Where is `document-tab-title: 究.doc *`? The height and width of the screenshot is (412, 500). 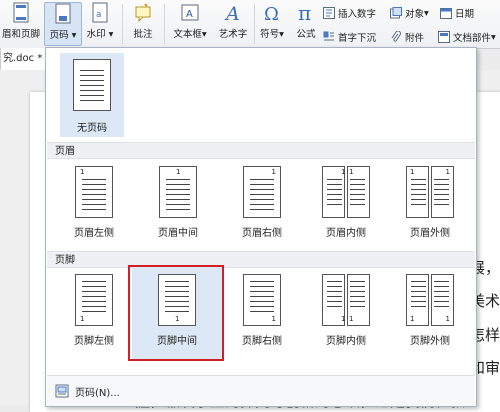 document-tab-title: 究.doc * is located at coordinates (23, 58).